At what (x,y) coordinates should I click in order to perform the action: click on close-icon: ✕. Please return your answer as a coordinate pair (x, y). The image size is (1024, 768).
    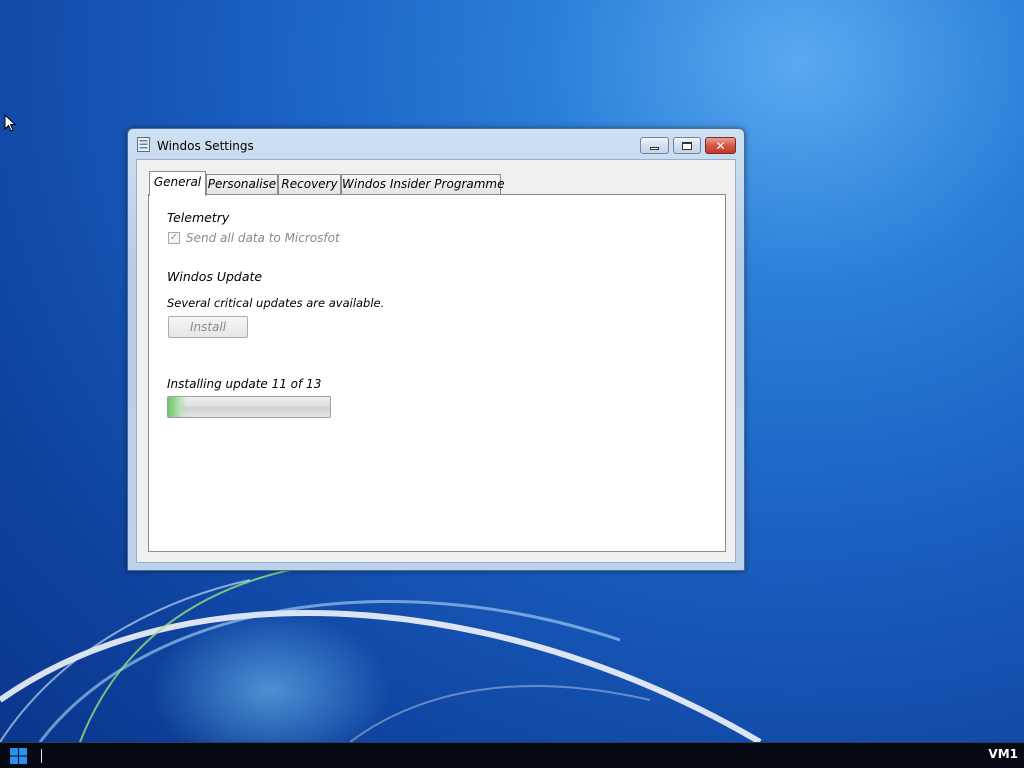
    Looking at the image, I should click on (720, 145).